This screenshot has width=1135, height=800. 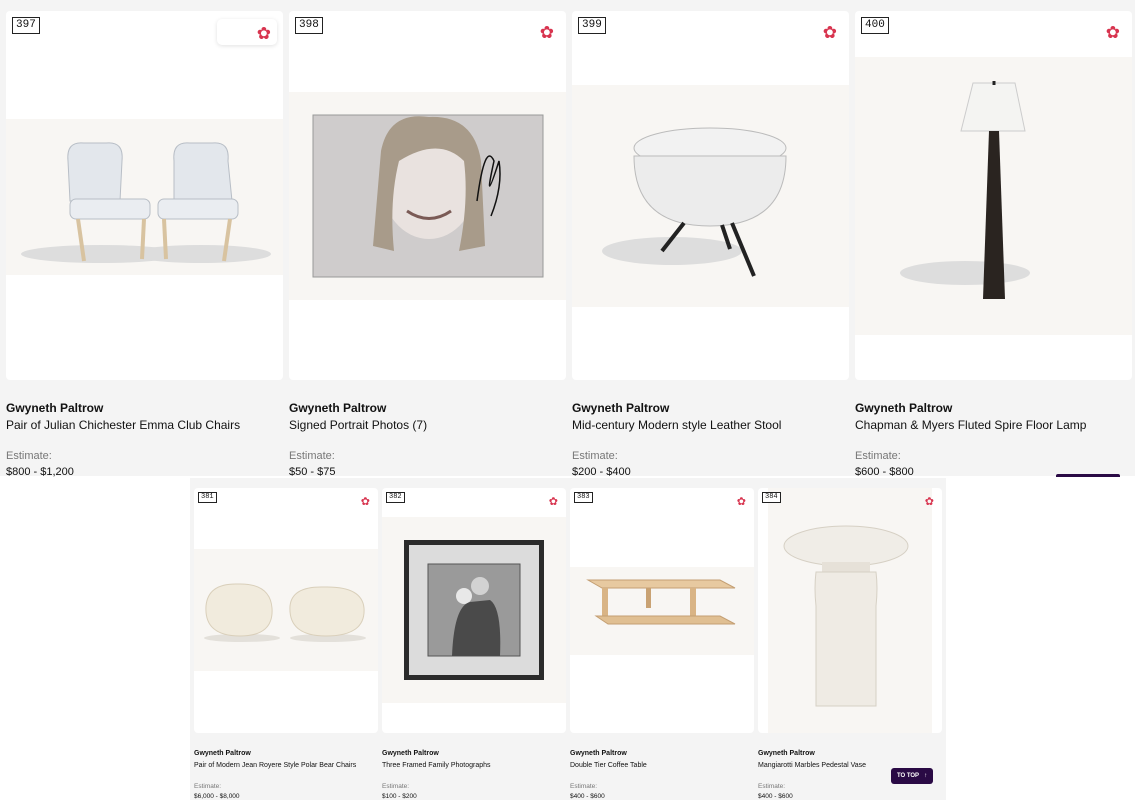 What do you see at coordinates (926, 776) in the screenshot?
I see `arrow-up-icon: ↑` at bounding box center [926, 776].